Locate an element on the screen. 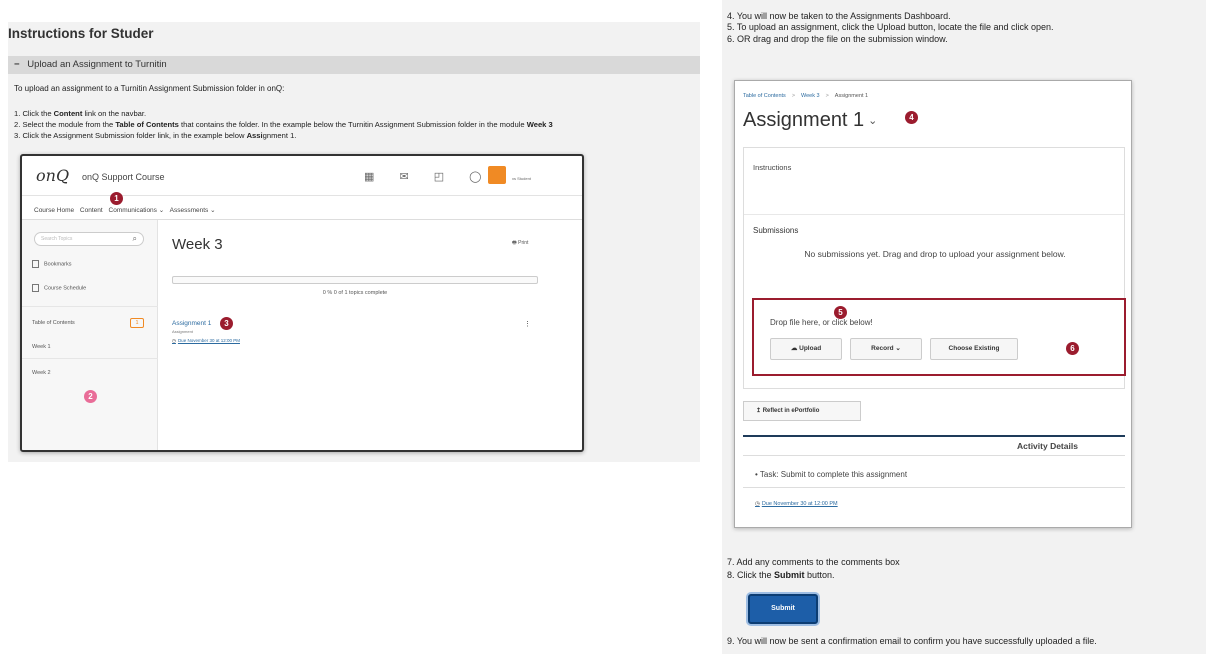 The image size is (1206, 654). crumb-assignment: Assignment 1 is located at coordinates (851, 96).